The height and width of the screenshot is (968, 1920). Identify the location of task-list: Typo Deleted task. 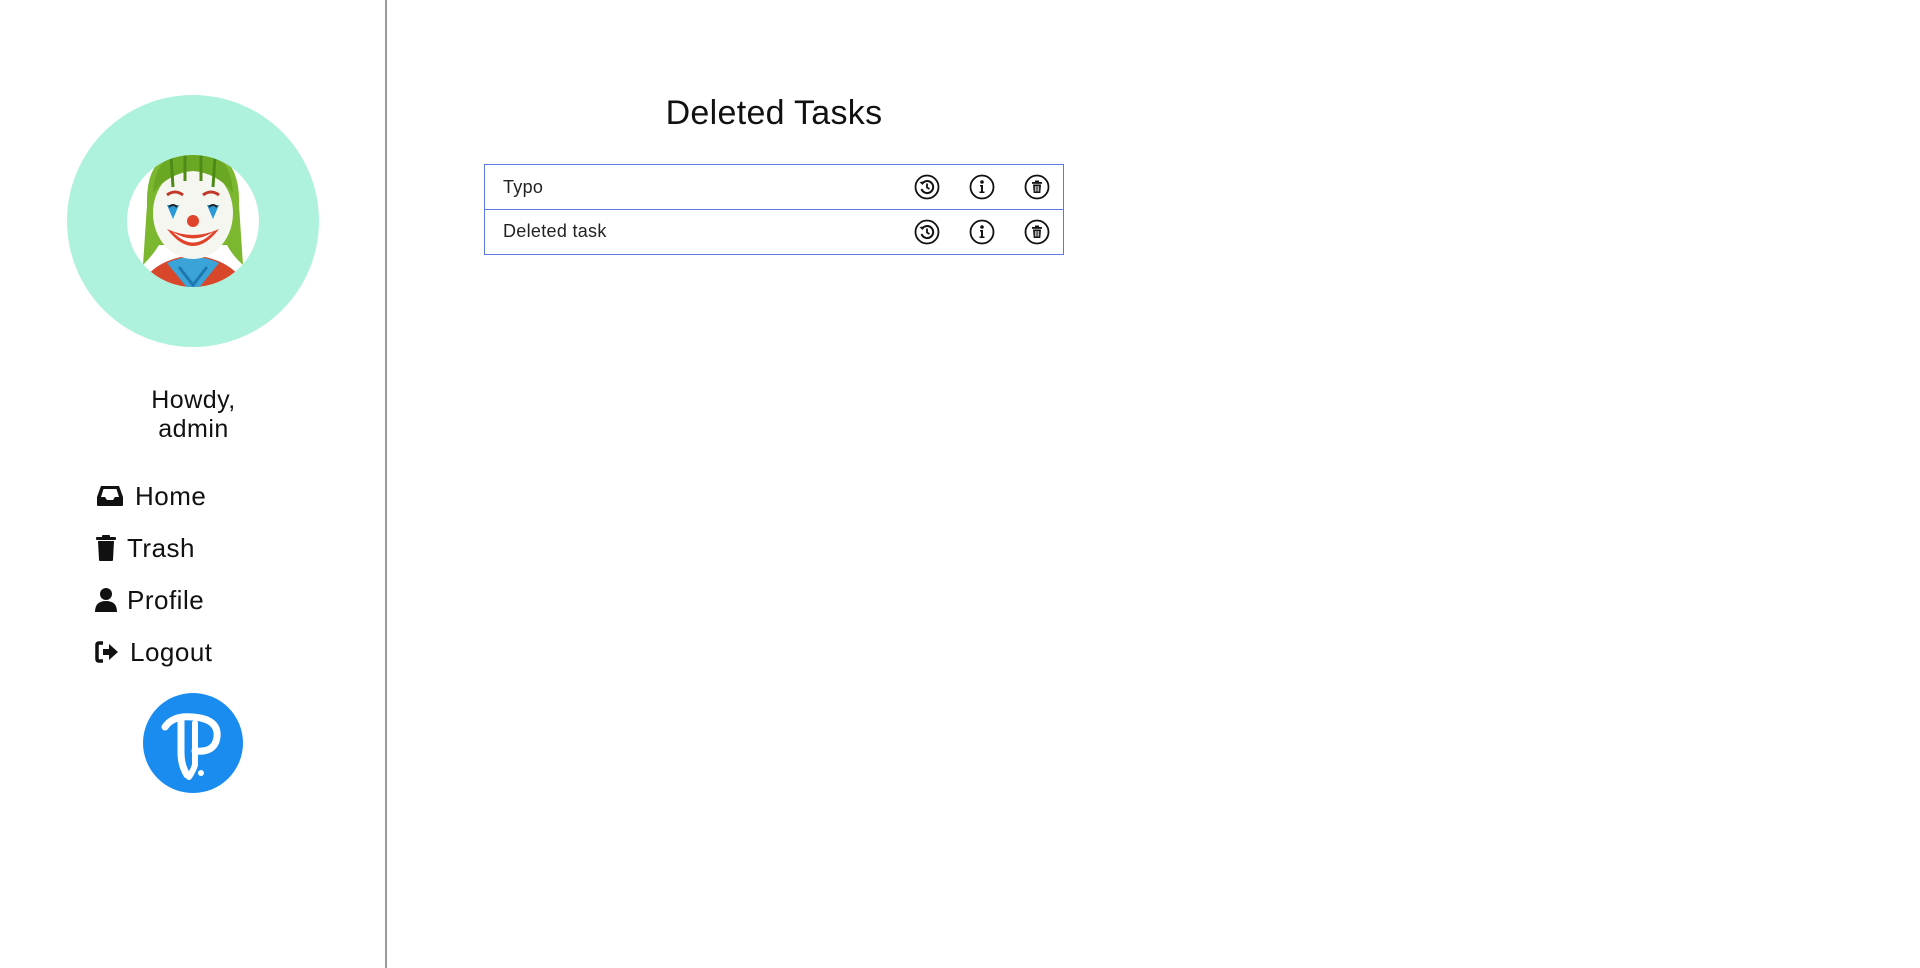
(774, 209).